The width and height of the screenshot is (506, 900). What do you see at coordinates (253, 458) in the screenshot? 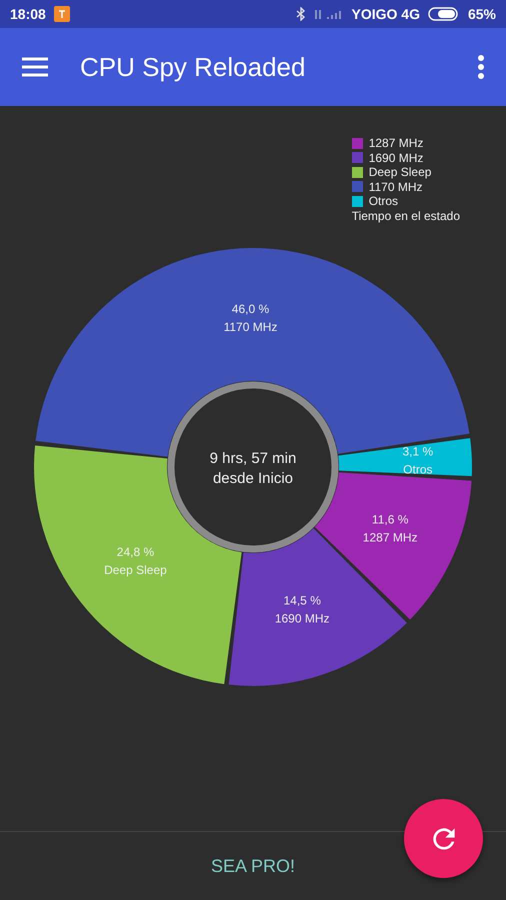
I see `center-text: 9 hrs, 57 min` at bounding box center [253, 458].